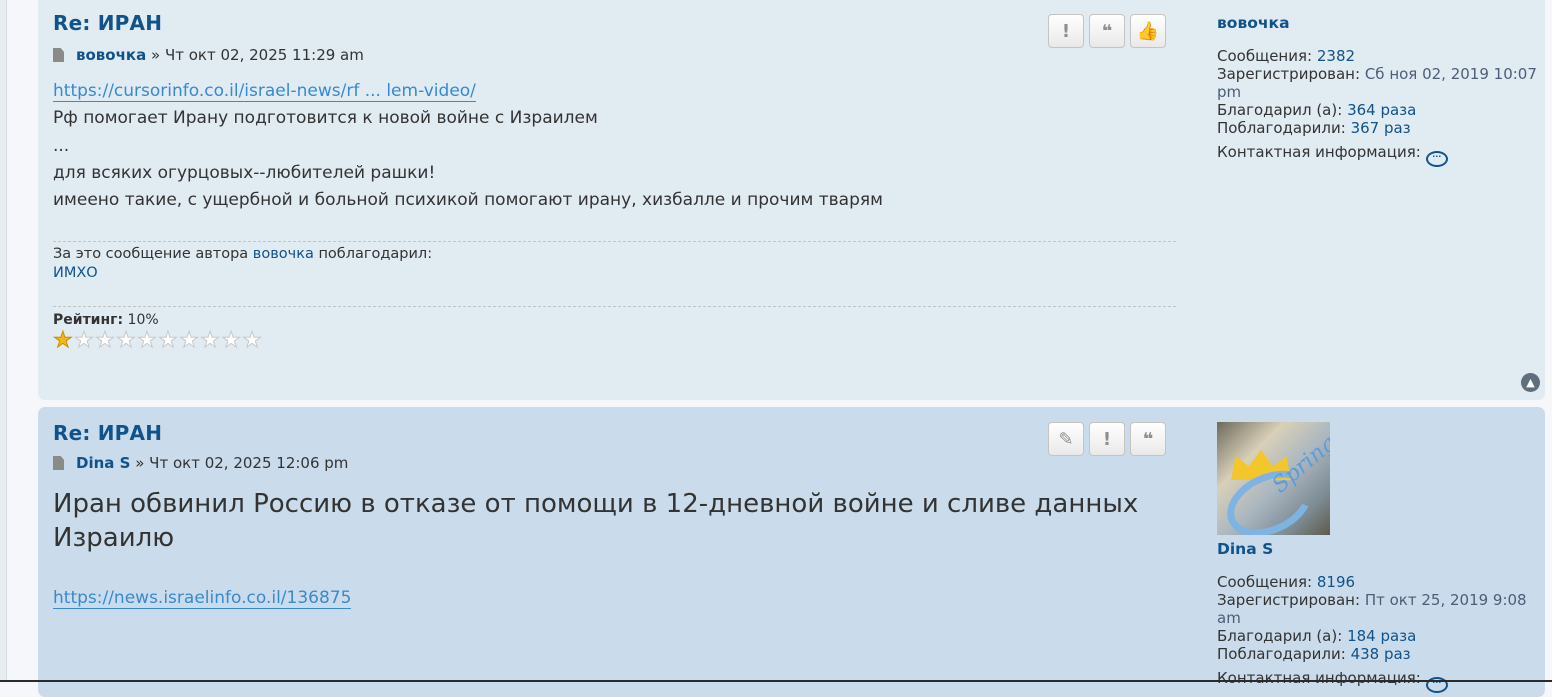  I want to click on thanked-link: 184 раза, so click(1381, 636).